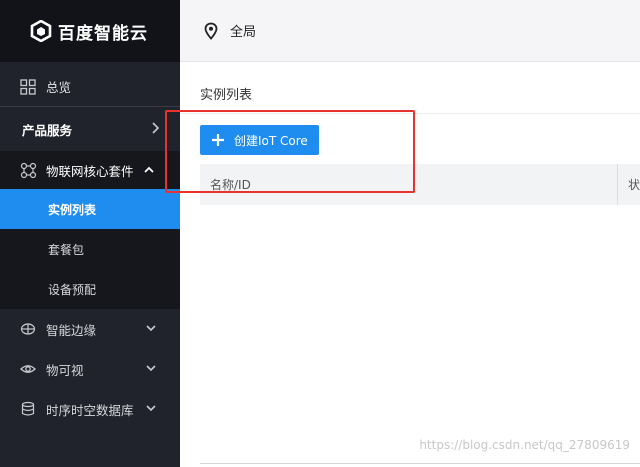  Describe the element at coordinates (59, 87) in the screenshot. I see `sidebar-item-label: 总览` at that location.